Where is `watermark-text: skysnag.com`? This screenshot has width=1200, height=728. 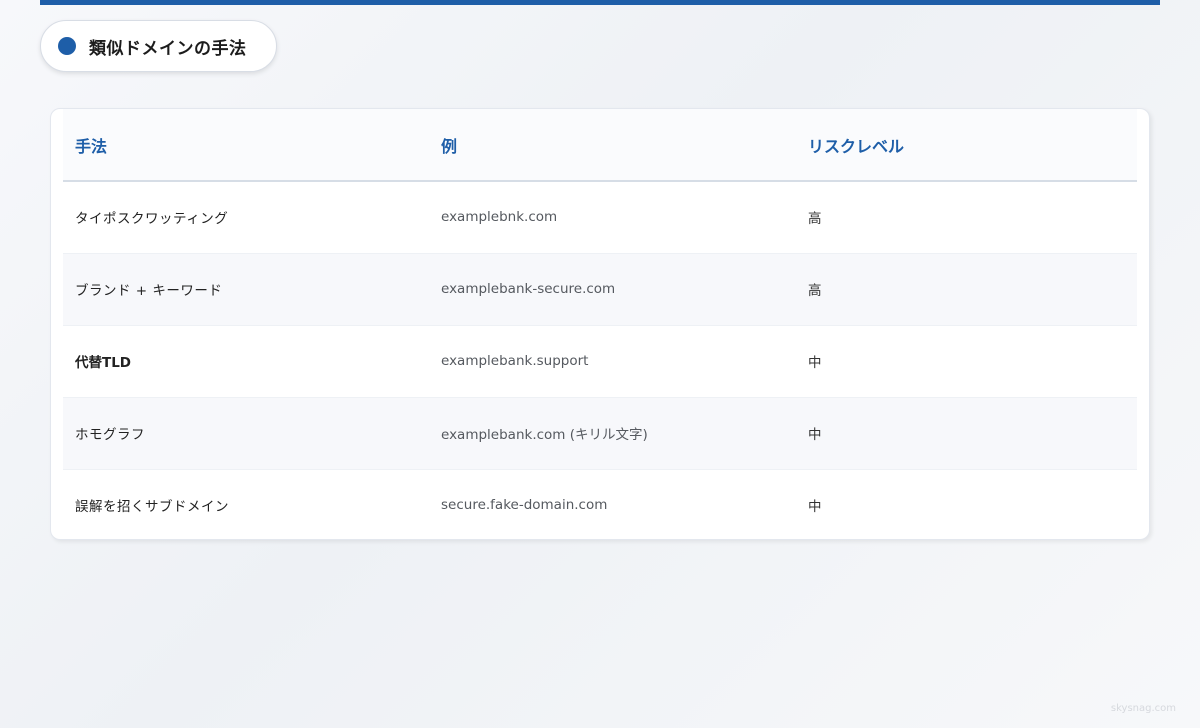 watermark-text: skysnag.com is located at coordinates (1143, 708).